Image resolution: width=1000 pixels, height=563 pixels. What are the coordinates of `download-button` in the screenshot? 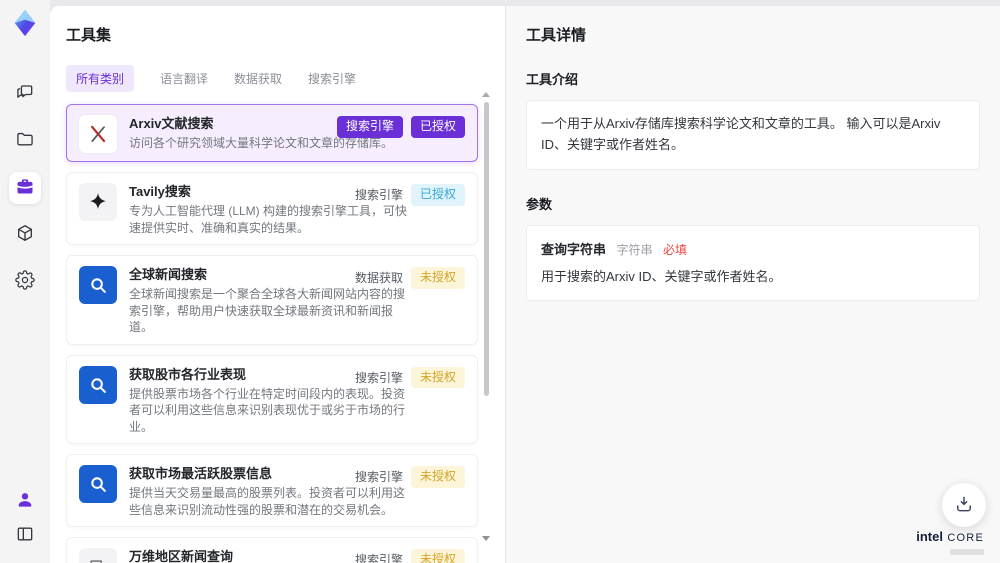 It's located at (964, 505).